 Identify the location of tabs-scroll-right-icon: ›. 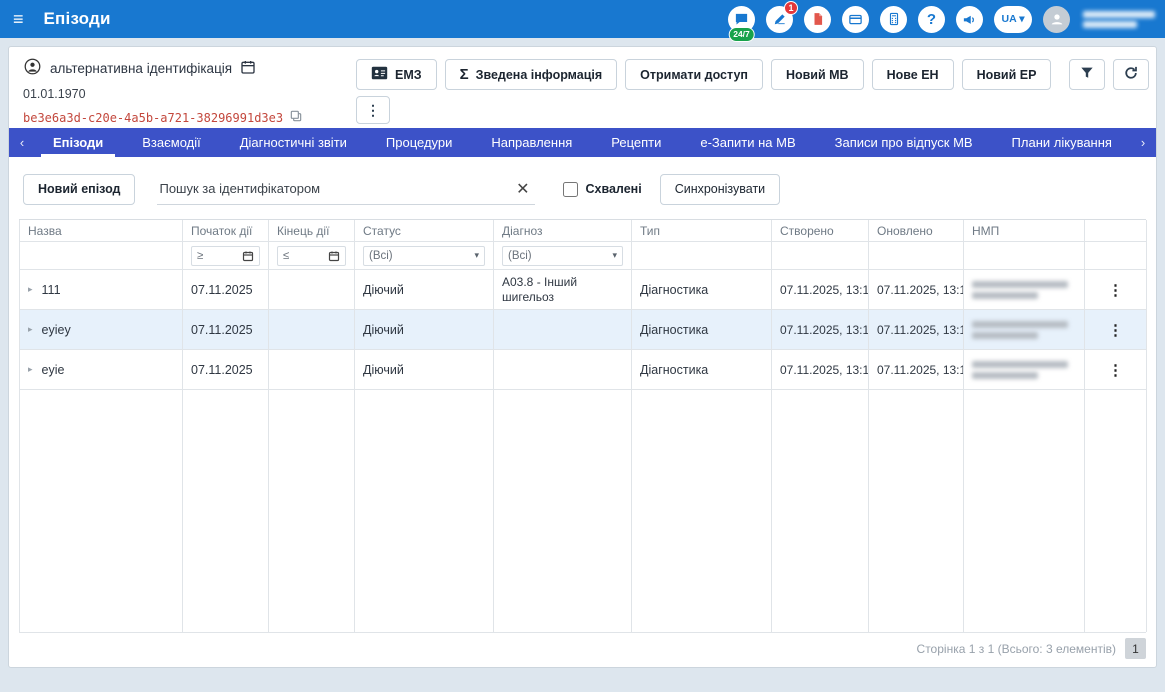
(1143, 142).